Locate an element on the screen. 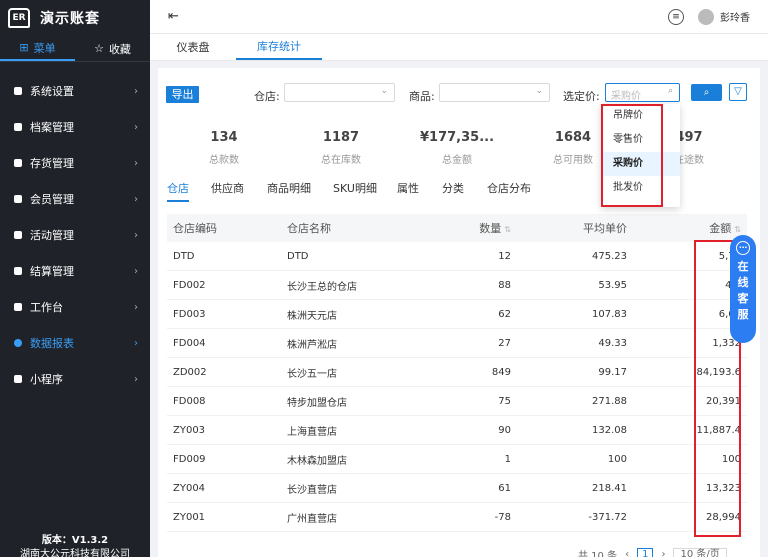 This screenshot has width=768, height=557. cell-qty: 90 is located at coordinates (504, 430).